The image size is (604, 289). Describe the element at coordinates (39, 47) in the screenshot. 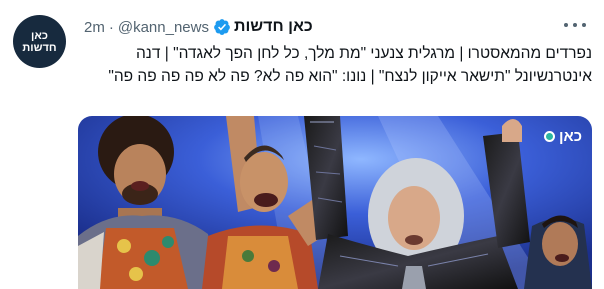

I see `avatar-text-line2: חדשות` at that location.